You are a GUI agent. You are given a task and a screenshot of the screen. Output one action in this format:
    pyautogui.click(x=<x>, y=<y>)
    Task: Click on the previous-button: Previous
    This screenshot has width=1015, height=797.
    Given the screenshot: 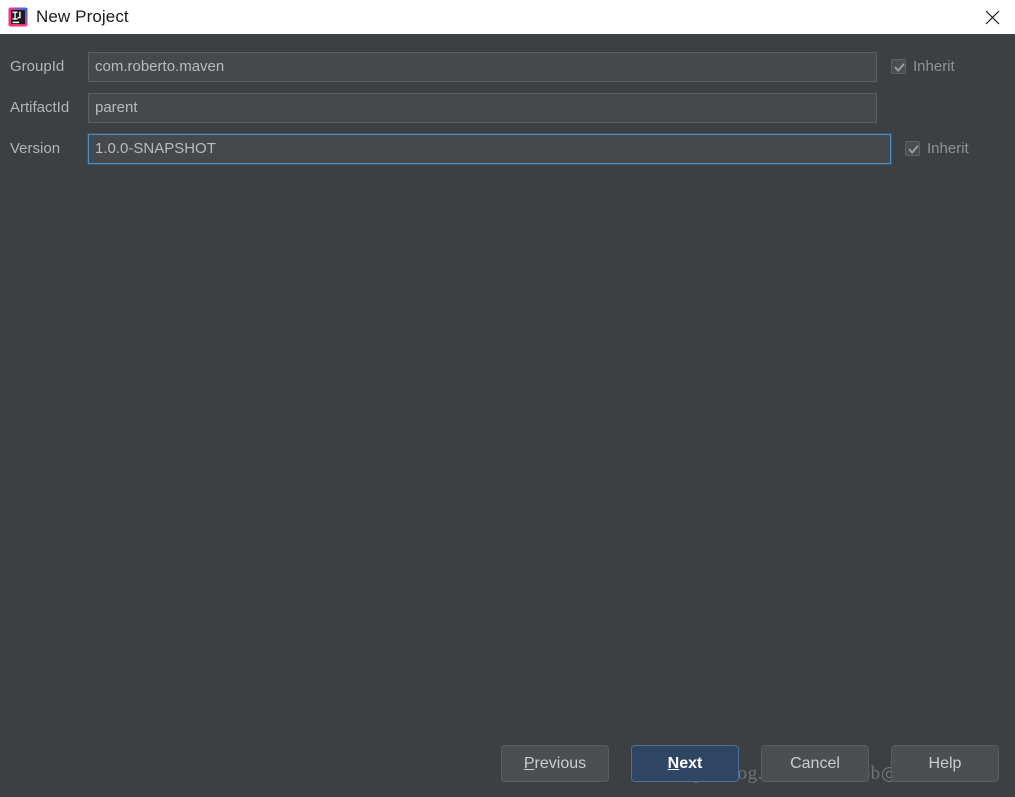 What is the action you would take?
    pyautogui.click(x=555, y=763)
    